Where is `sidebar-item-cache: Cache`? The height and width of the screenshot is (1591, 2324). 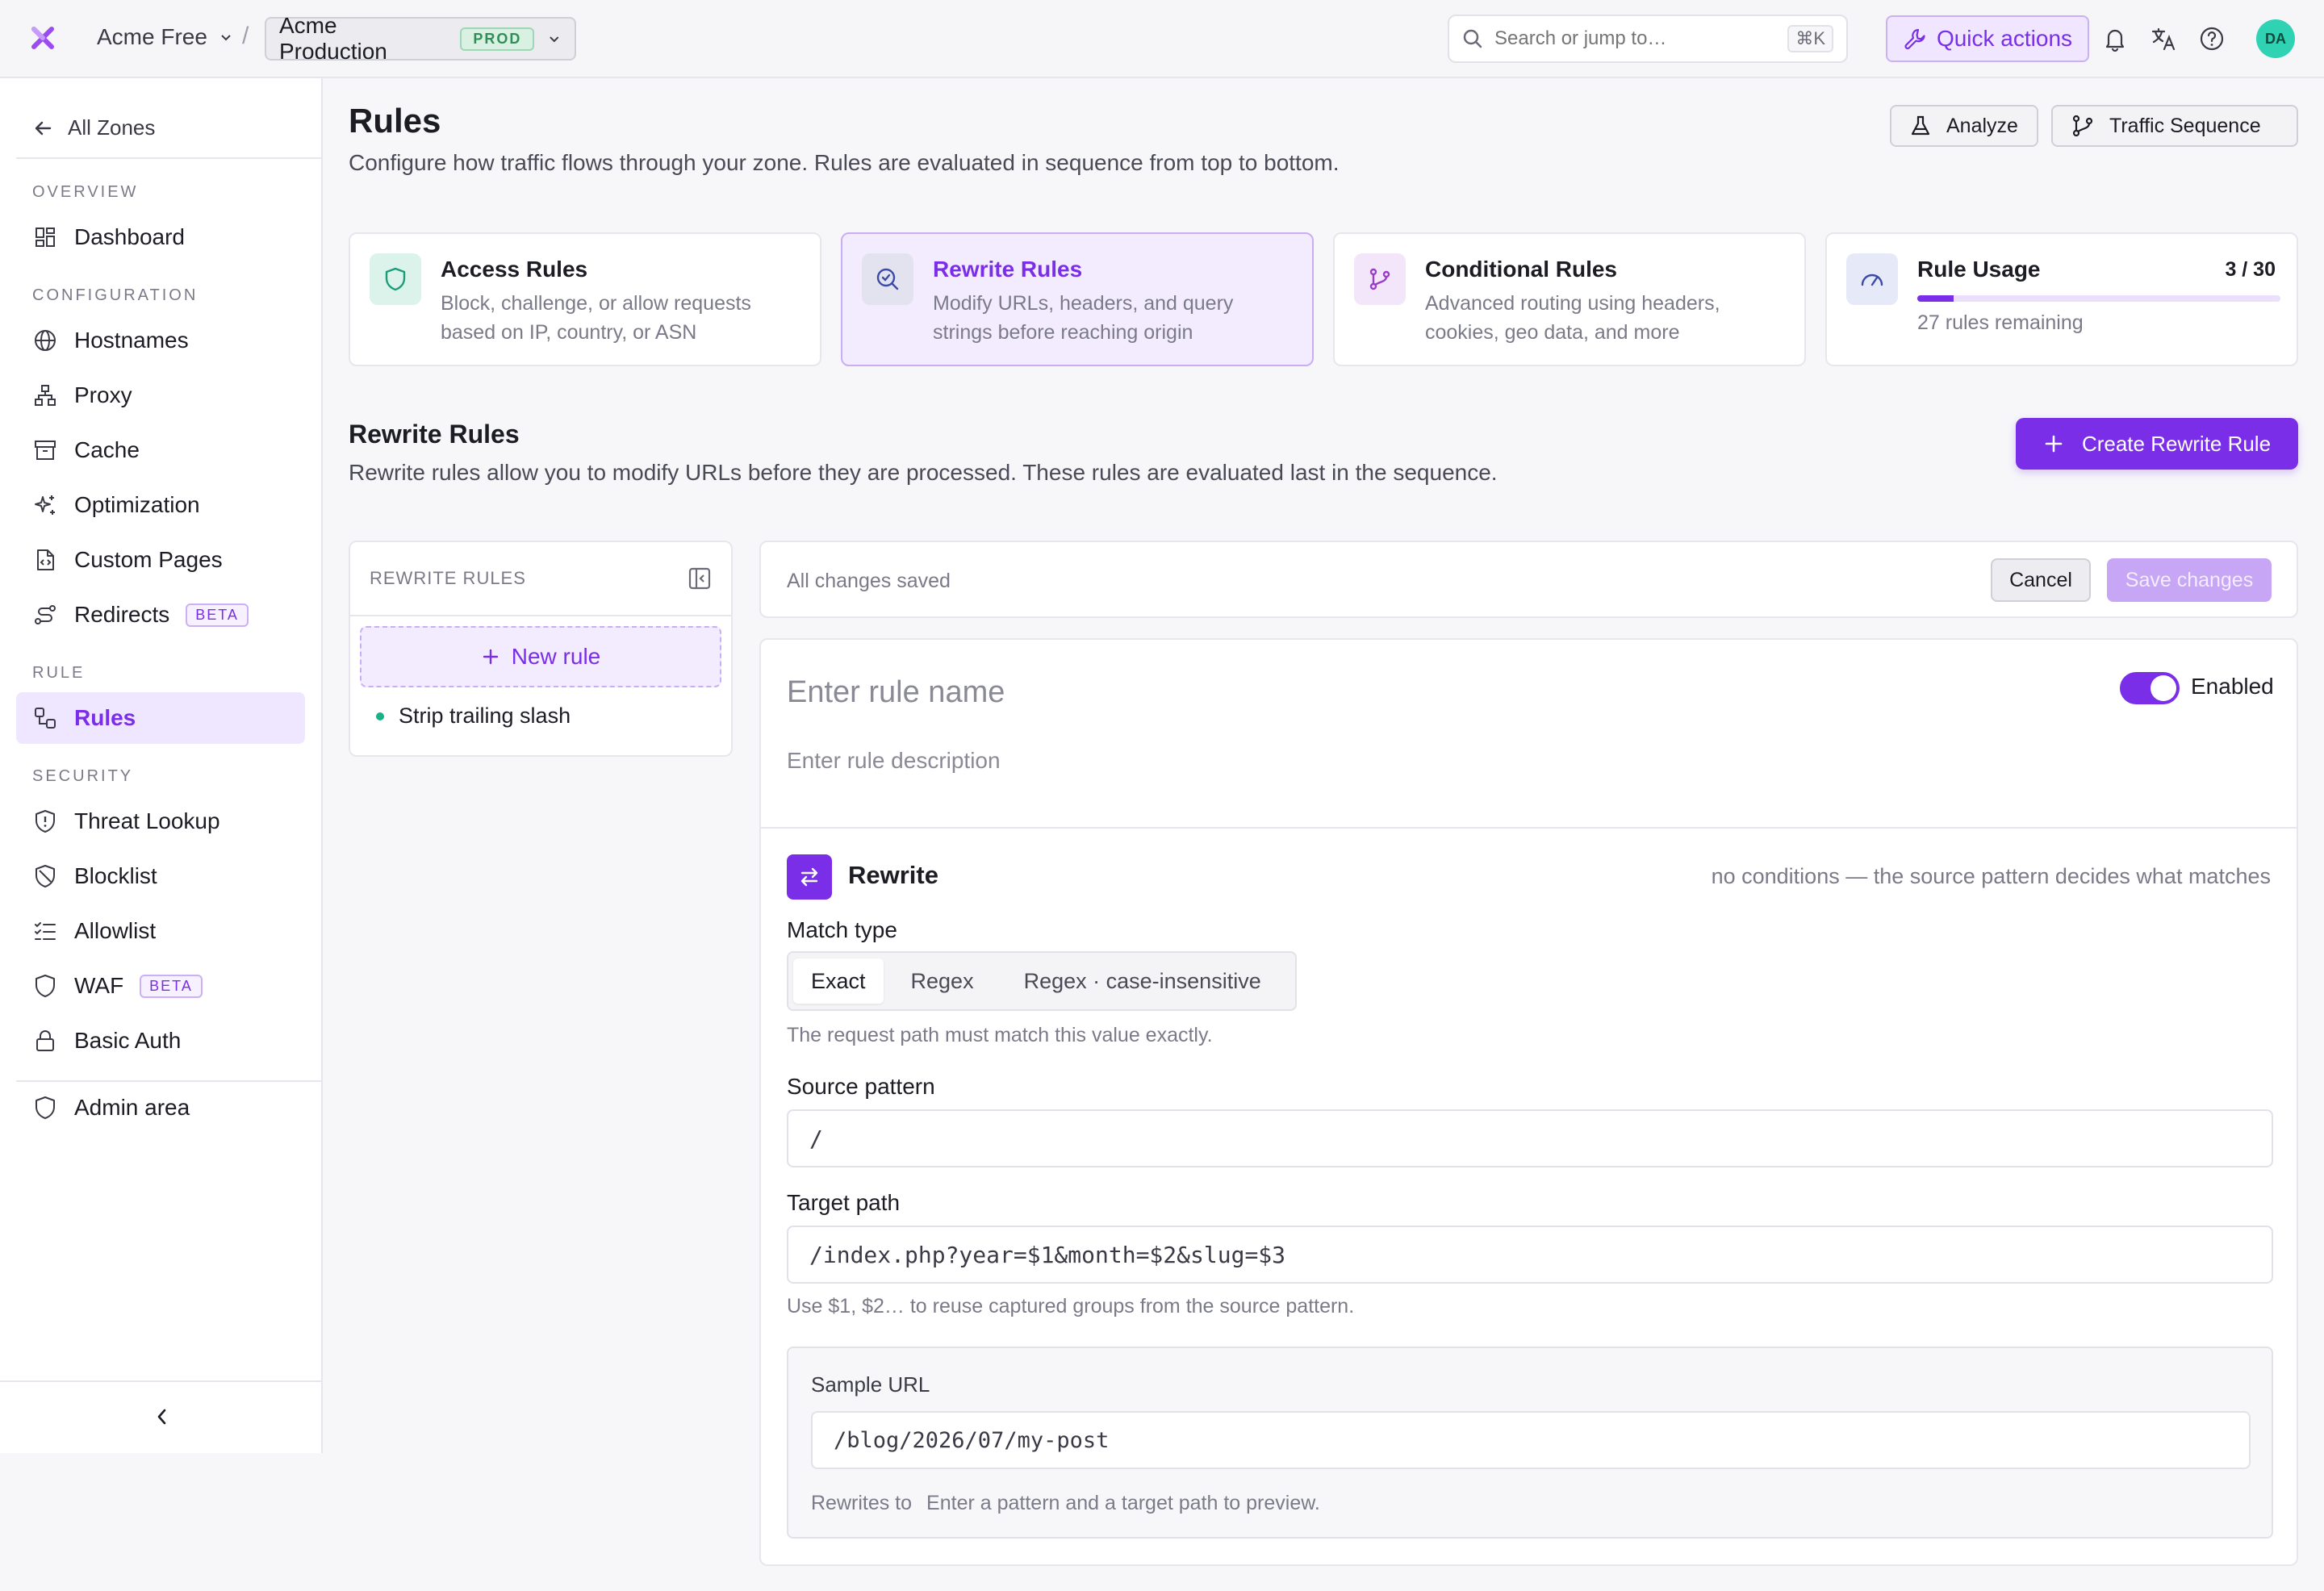
sidebar-item-cache: Cache is located at coordinates (160, 450).